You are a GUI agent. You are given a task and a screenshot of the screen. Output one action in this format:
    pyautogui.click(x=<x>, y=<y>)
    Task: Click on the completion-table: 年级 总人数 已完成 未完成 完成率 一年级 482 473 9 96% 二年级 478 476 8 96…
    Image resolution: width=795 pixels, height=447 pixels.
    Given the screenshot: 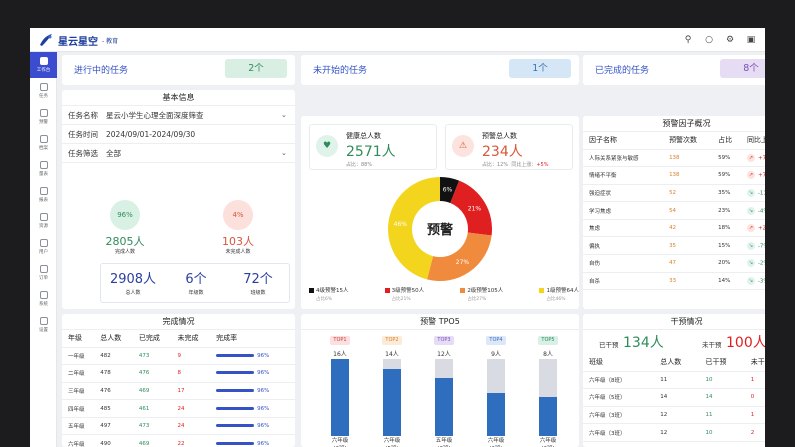 What is the action you would take?
    pyautogui.click(x=178, y=388)
    